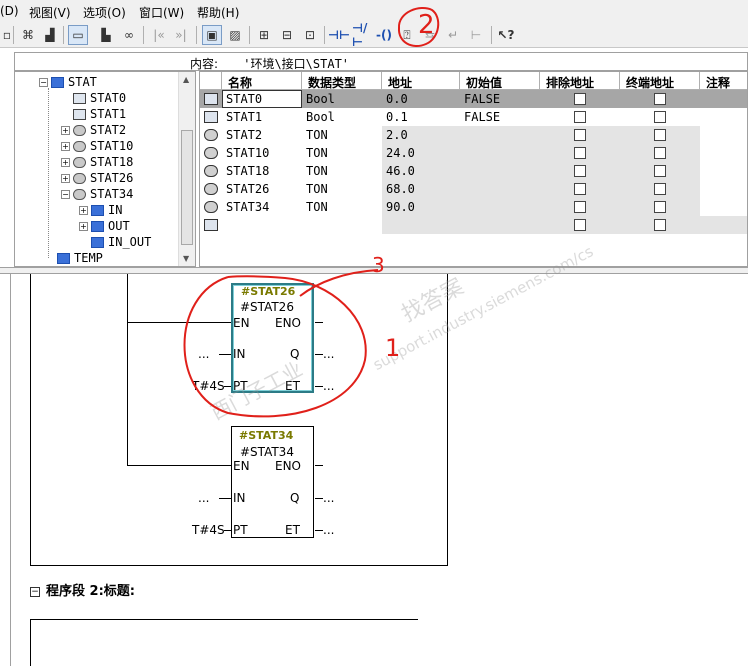  I want to click on tree-node: + STAT10, so click(97, 146).